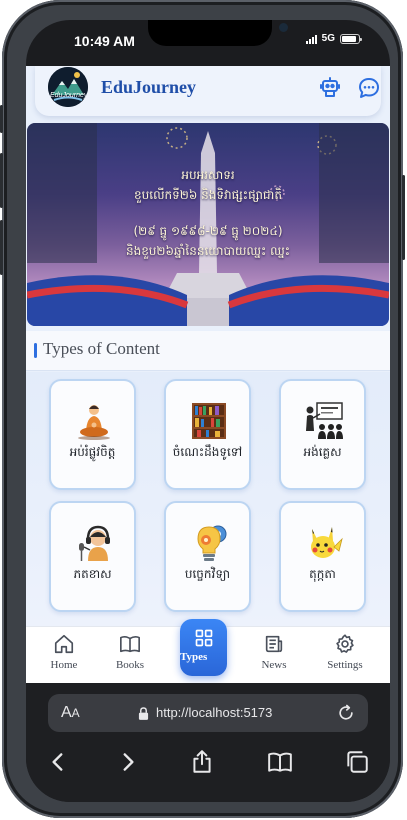  Describe the element at coordinates (94, 422) in the screenshot. I see `meditation-icon` at that location.